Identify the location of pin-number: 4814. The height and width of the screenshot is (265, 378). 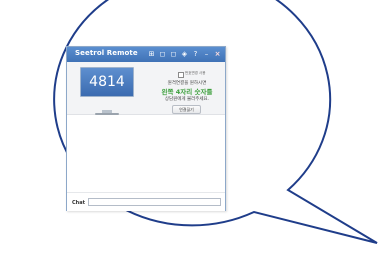
(107, 82).